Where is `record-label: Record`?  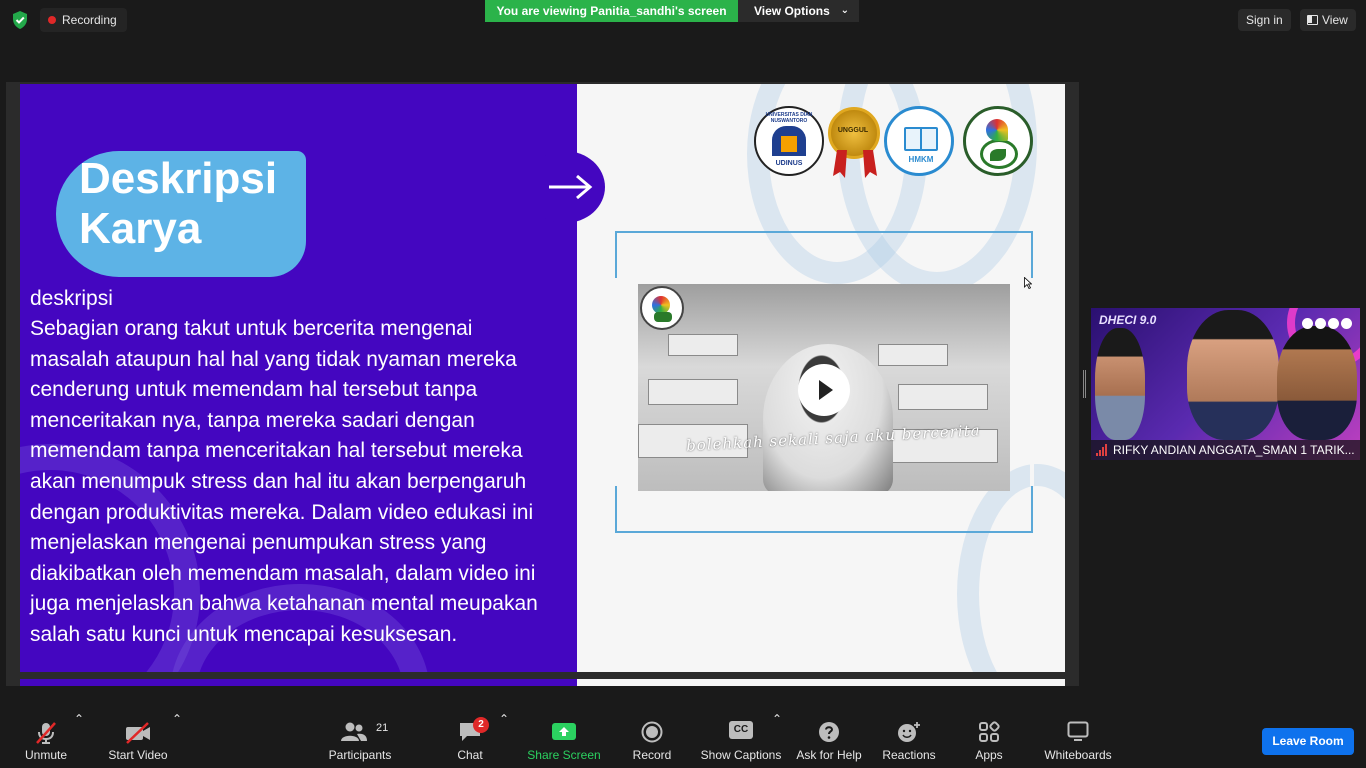
record-label: Record is located at coordinates (652, 755).